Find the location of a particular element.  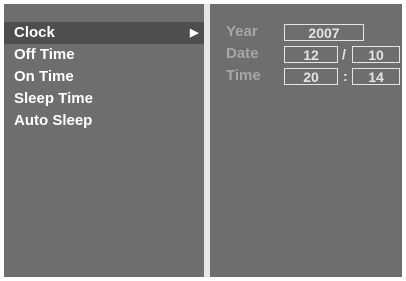

menu-item-label: Sleep Time is located at coordinates (53, 98).